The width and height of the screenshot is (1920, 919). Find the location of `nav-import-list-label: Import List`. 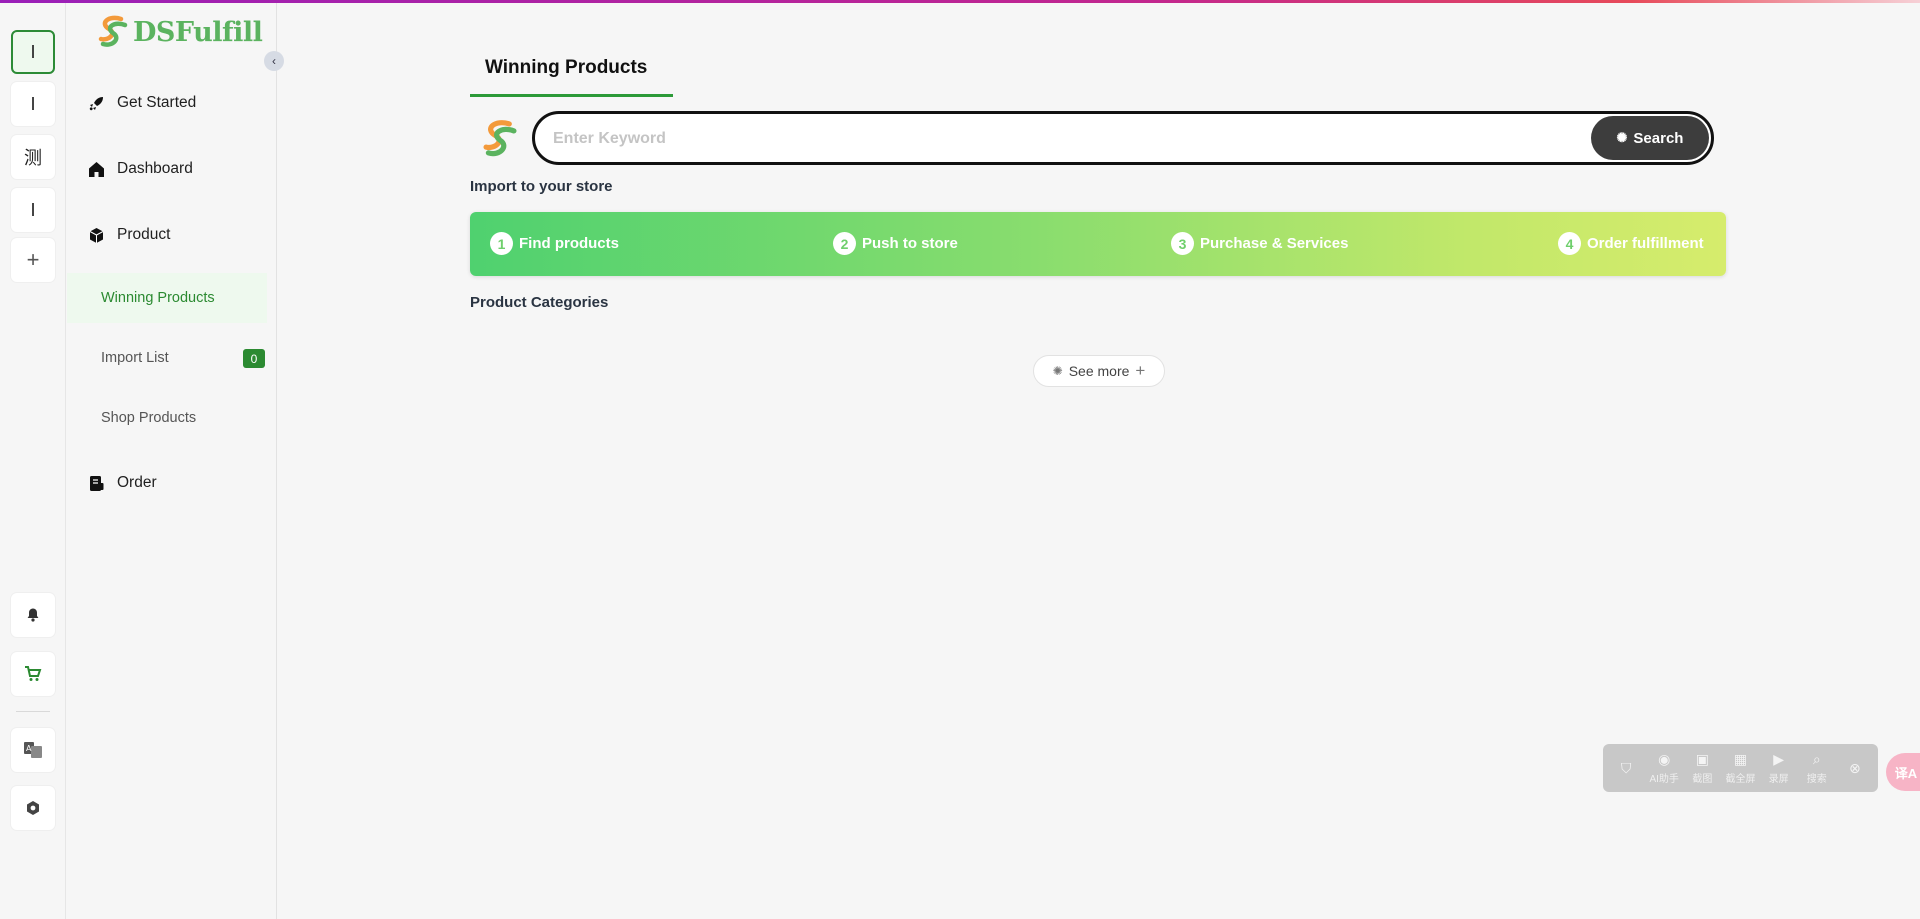

nav-import-list-label: Import List is located at coordinates (135, 358).